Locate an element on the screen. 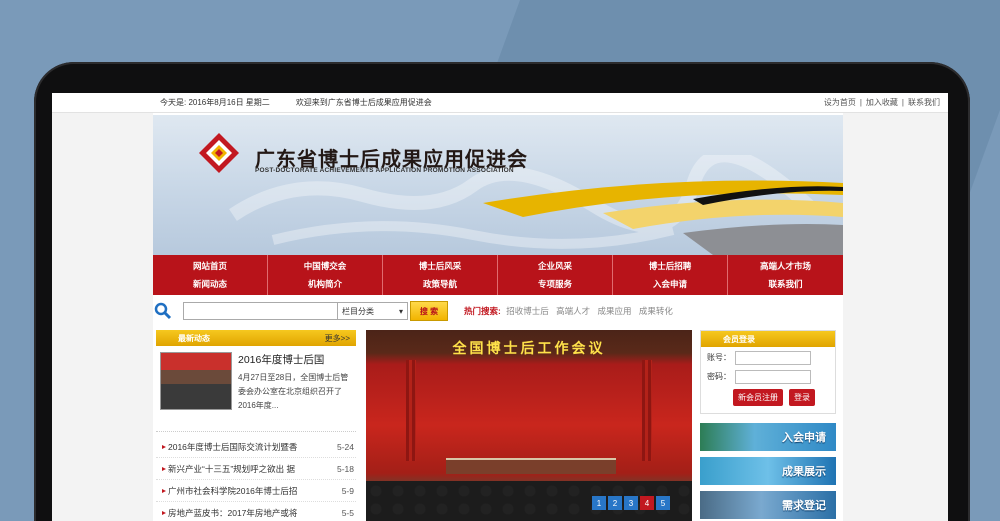 This screenshot has width=1000, height=521. nav-column: 企业风采 专项服务 is located at coordinates (555, 275).